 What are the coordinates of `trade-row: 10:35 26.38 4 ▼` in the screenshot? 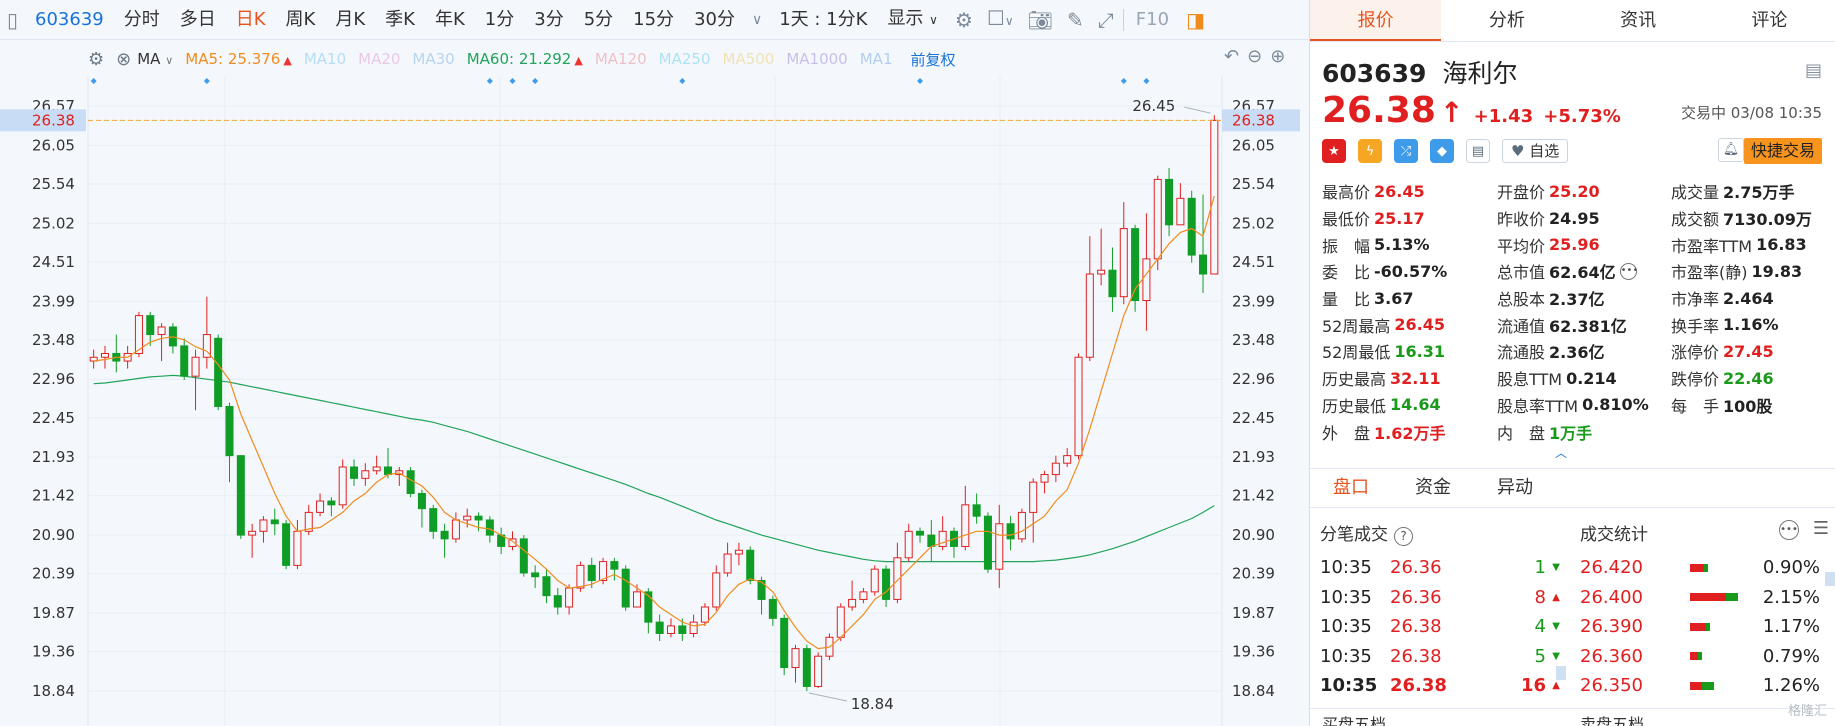 It's located at (1440, 627).